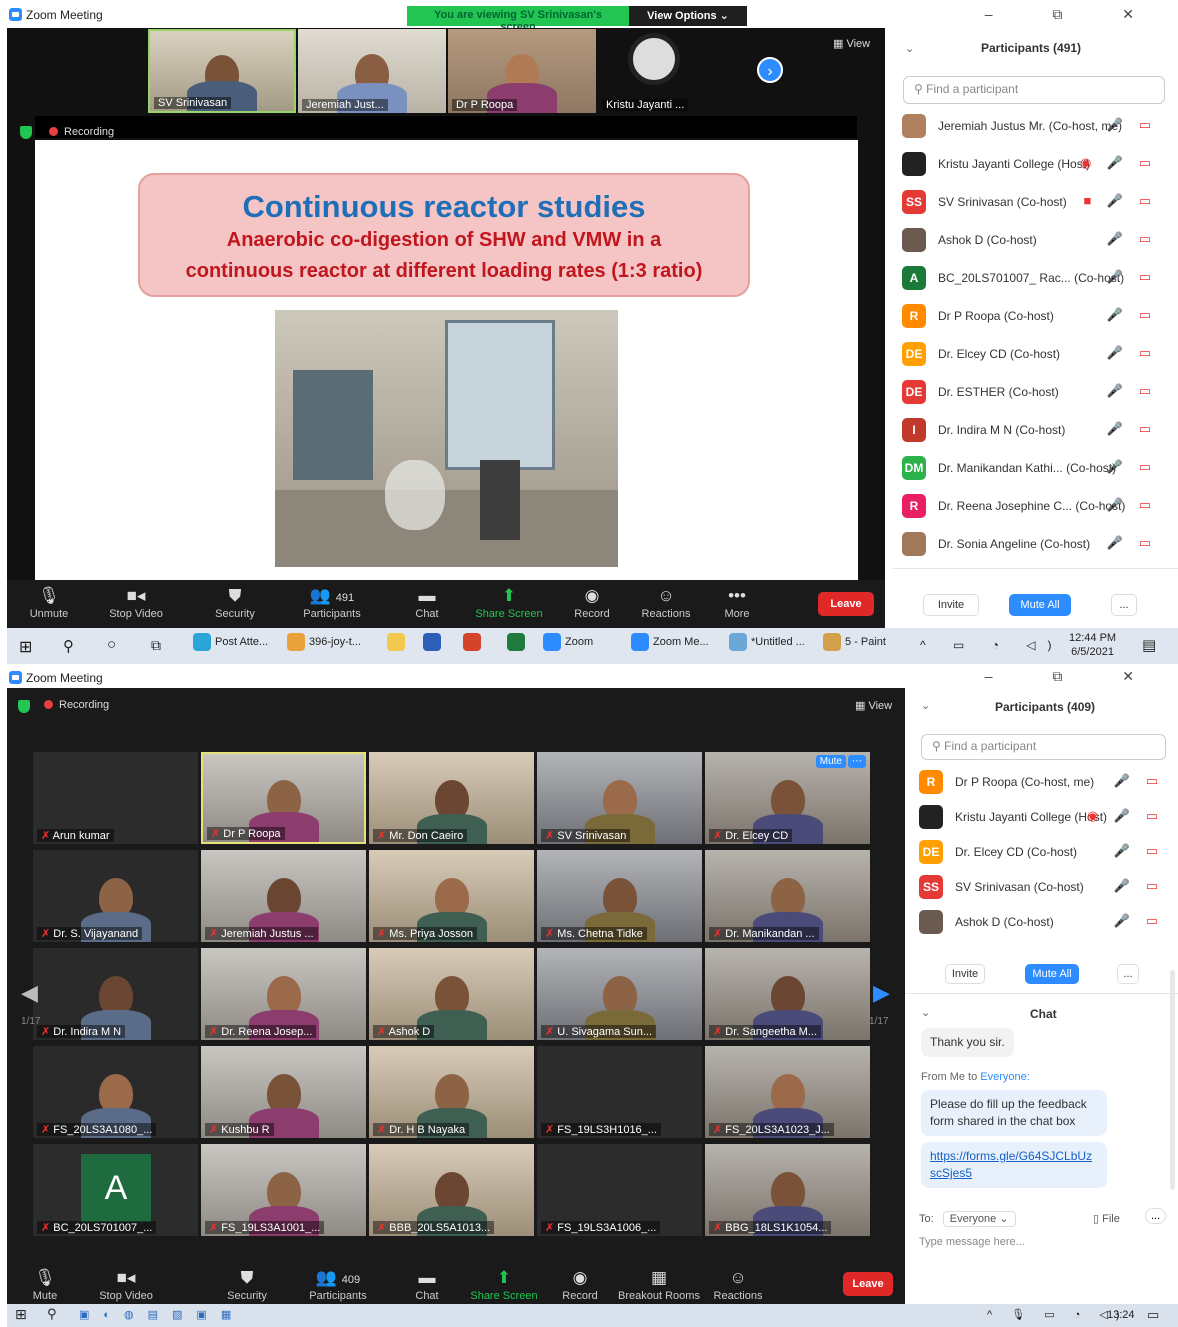 This screenshot has width=1178, height=1327. Describe the element at coordinates (283, 1092) in the screenshot. I see `video-tile: ✗ Kushbu R` at that location.